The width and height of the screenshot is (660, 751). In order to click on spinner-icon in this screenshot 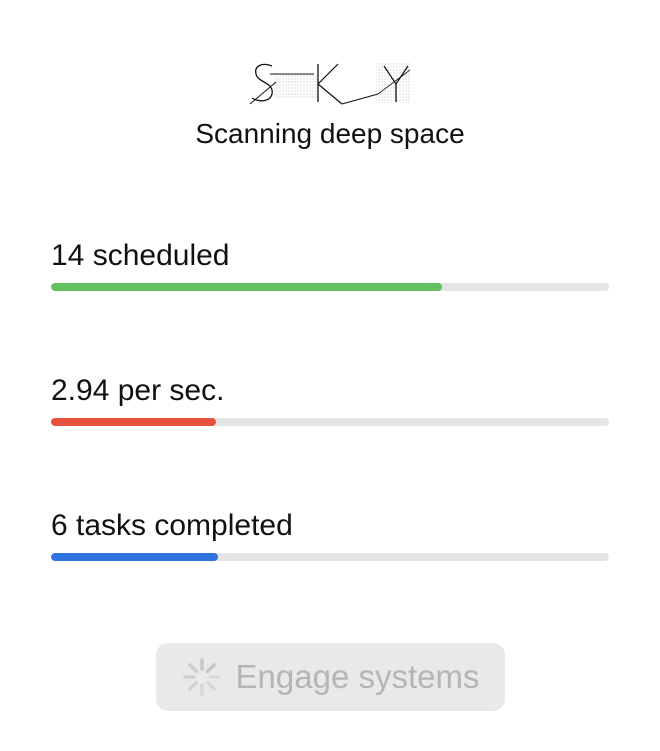, I will do `click(201, 677)`.